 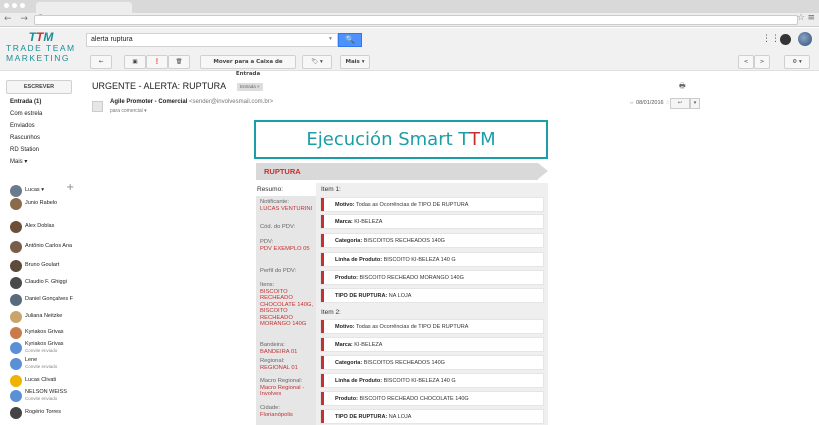 What do you see at coordinates (285, 248) in the screenshot?
I see `summary-field-value: PDV EXEMPLO 05` at bounding box center [285, 248].